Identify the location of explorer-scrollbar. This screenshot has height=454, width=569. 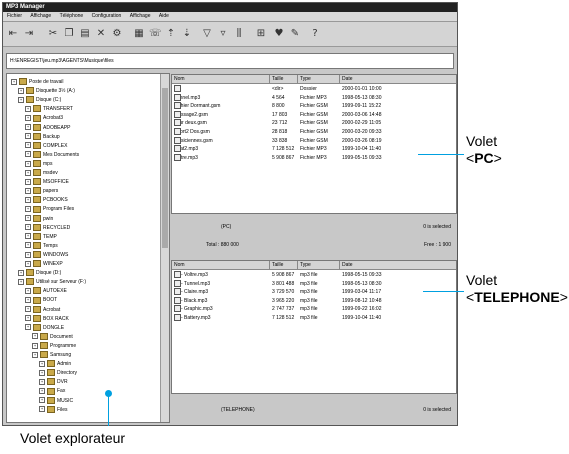
(164, 248).